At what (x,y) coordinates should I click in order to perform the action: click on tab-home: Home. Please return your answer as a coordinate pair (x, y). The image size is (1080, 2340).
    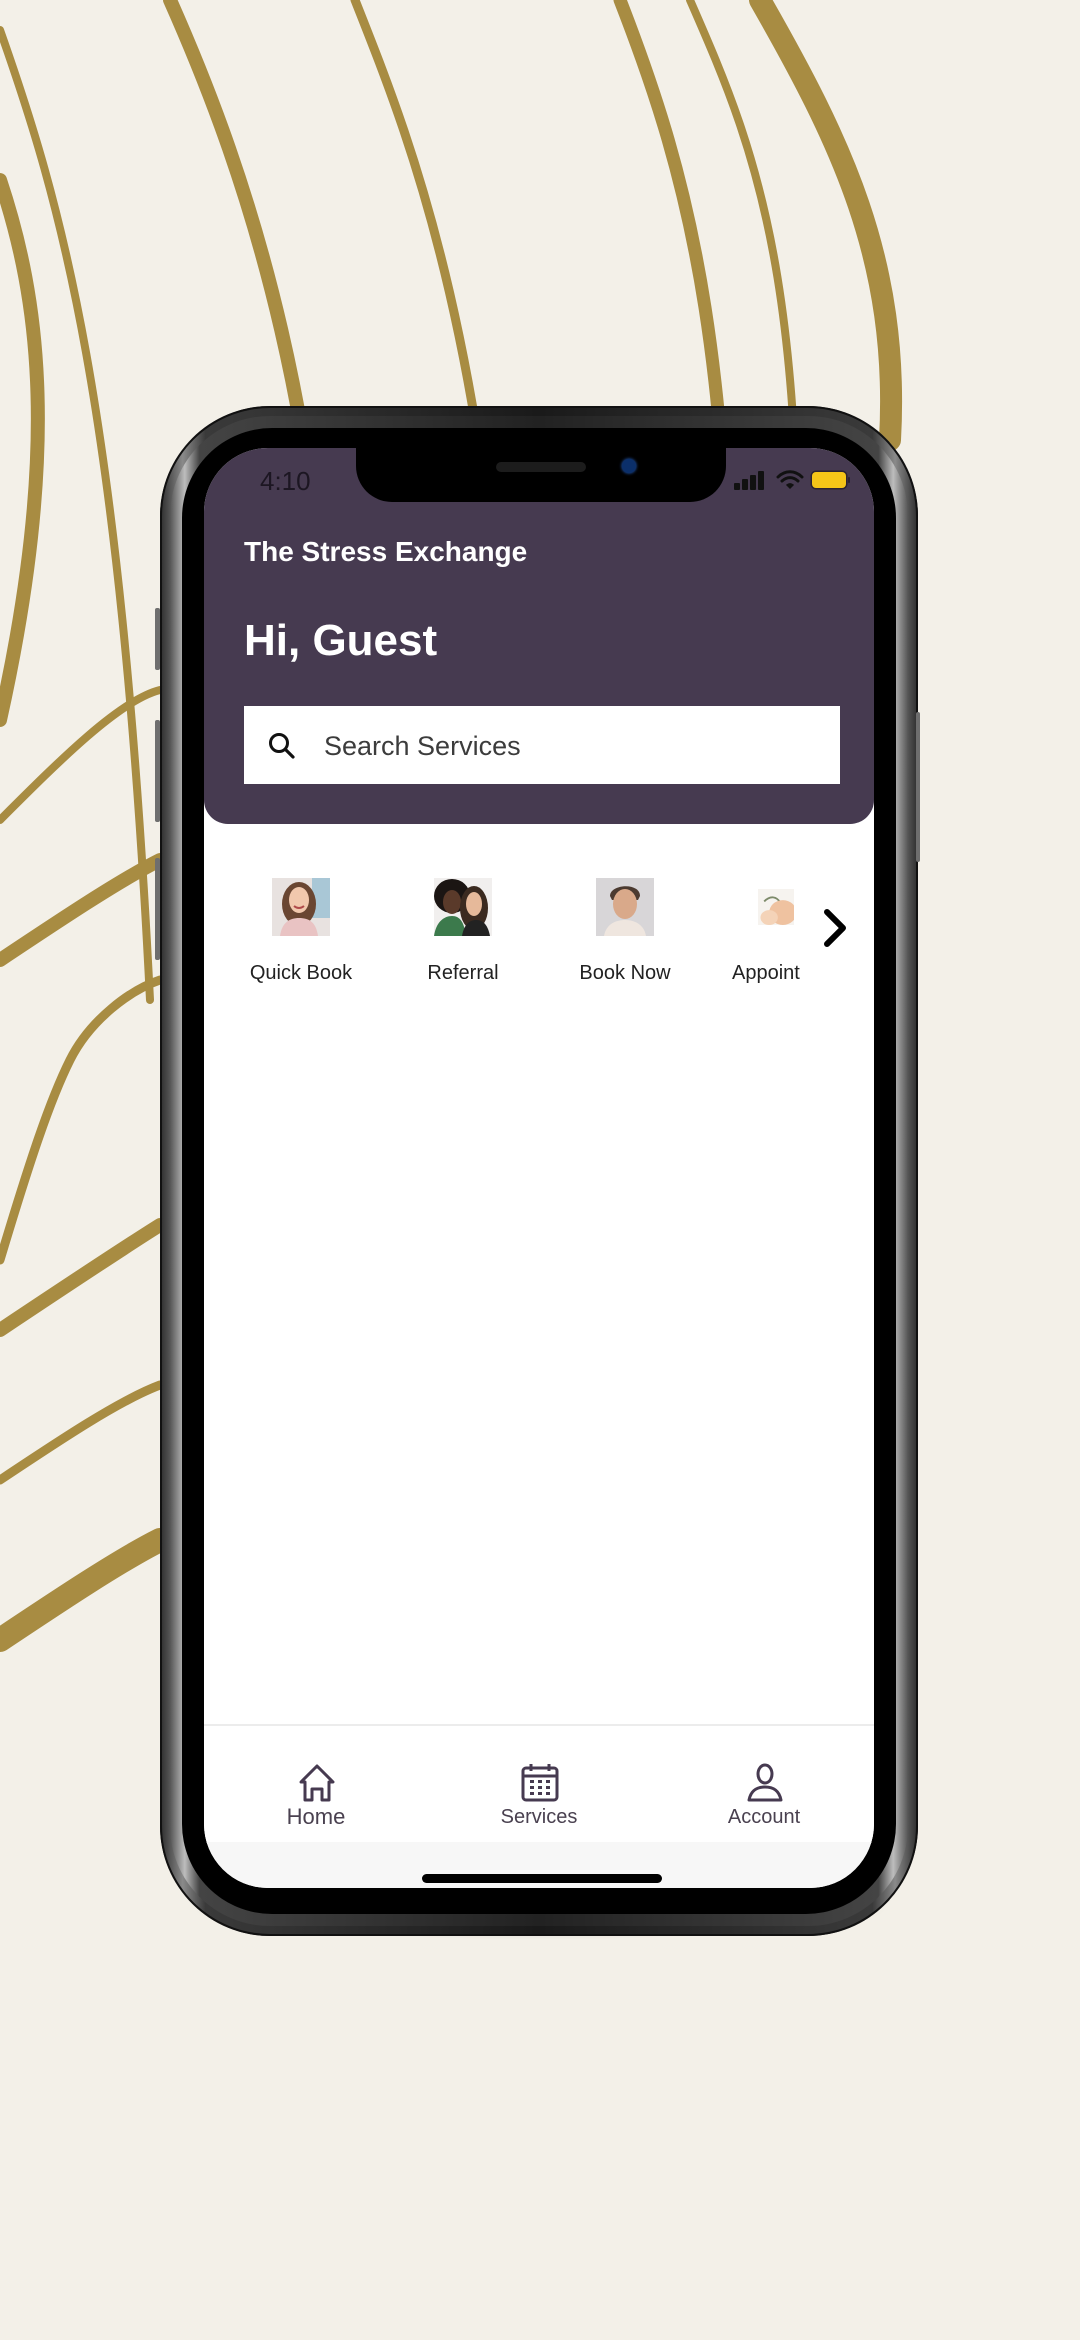
    Looking at the image, I should click on (316, 1785).